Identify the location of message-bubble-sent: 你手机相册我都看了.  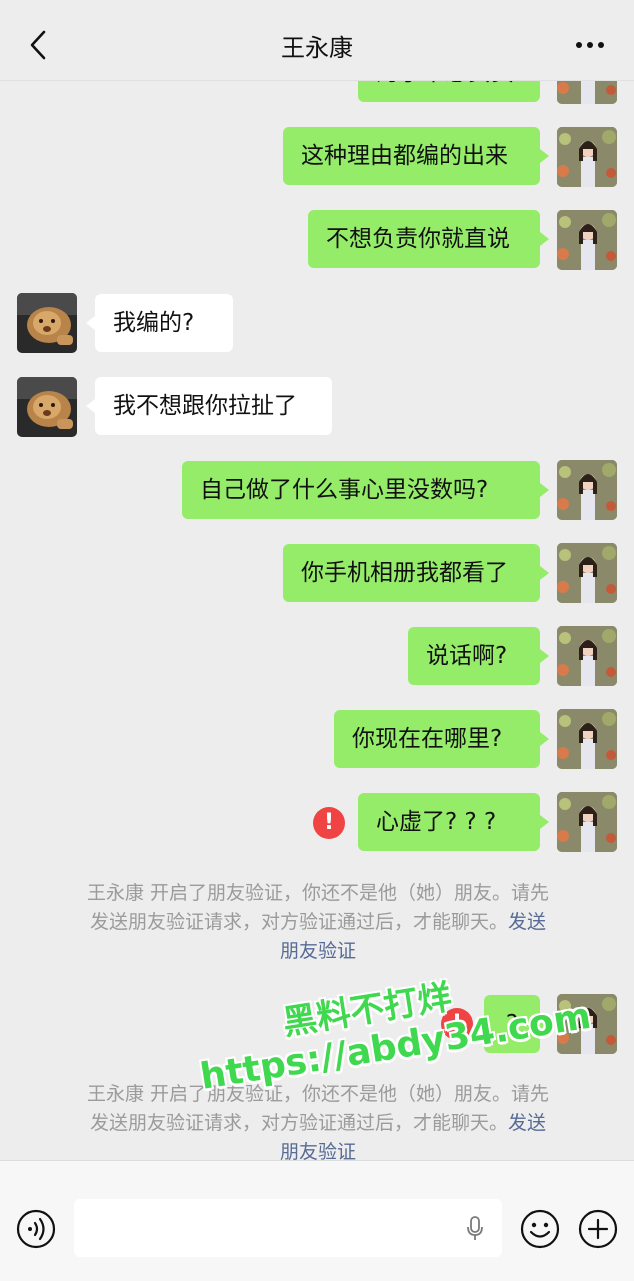
(416, 573).